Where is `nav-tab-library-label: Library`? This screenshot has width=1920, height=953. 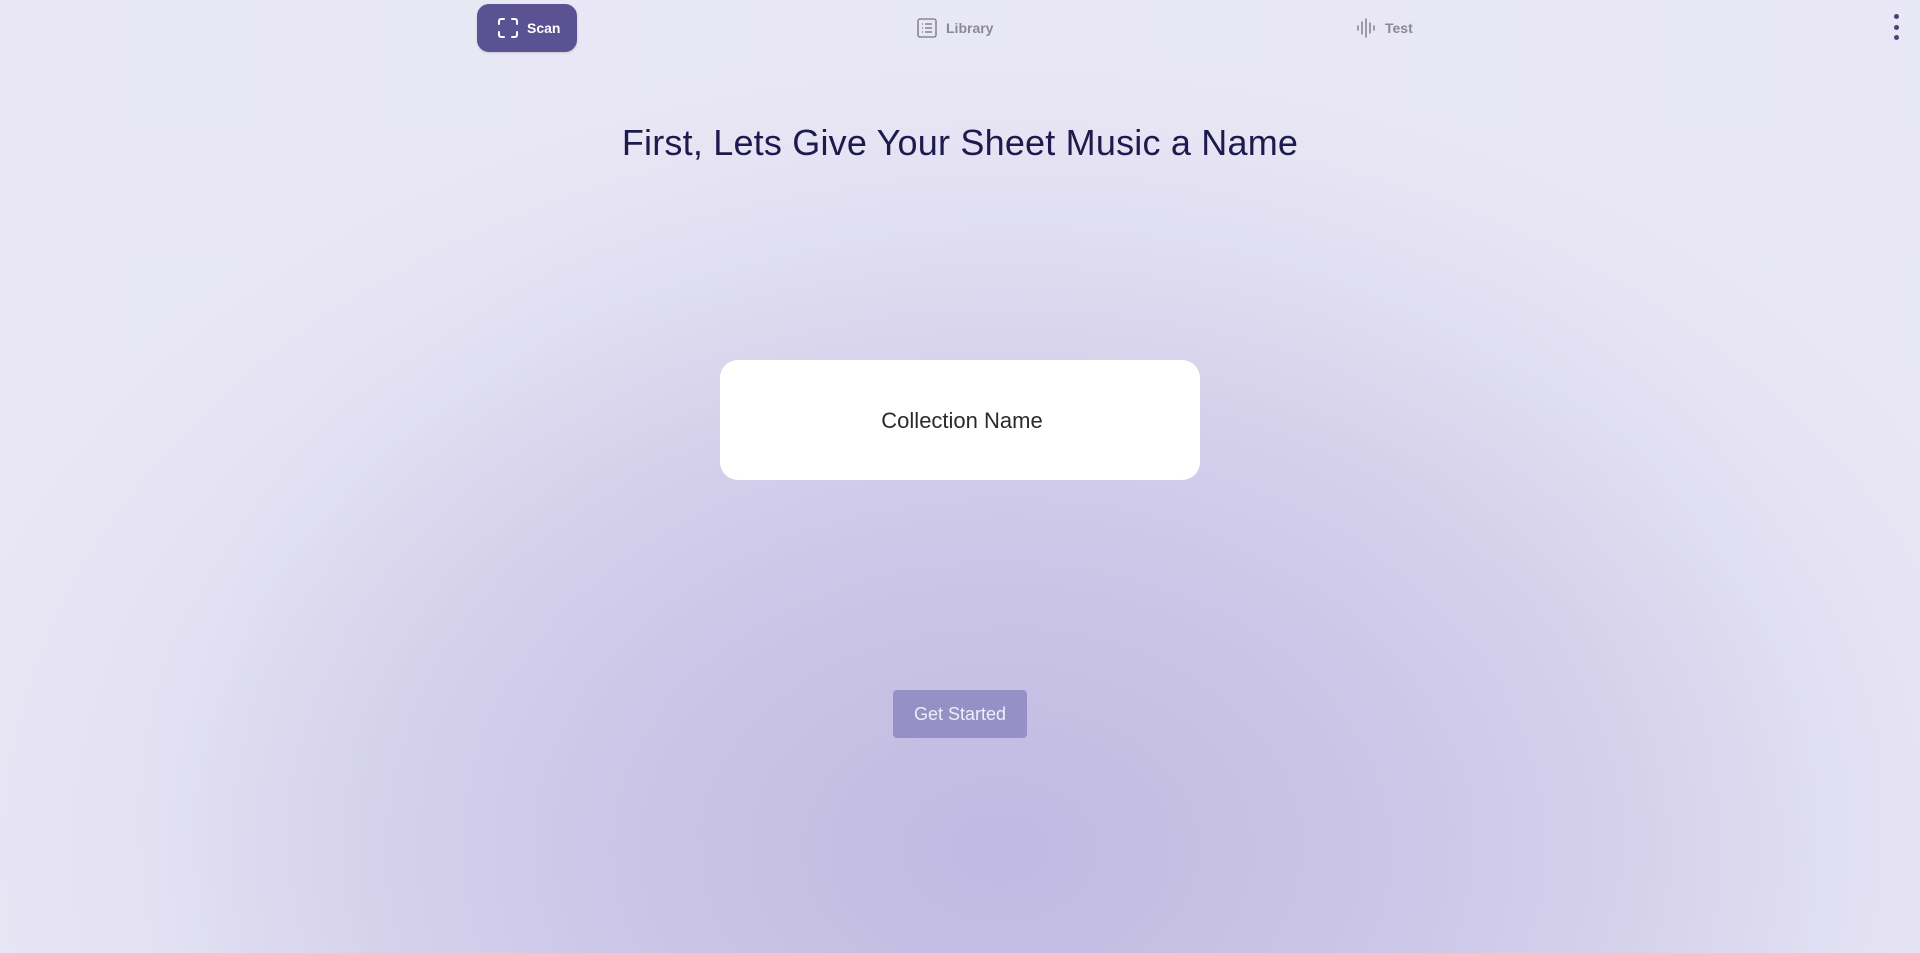 nav-tab-library-label: Library is located at coordinates (970, 28).